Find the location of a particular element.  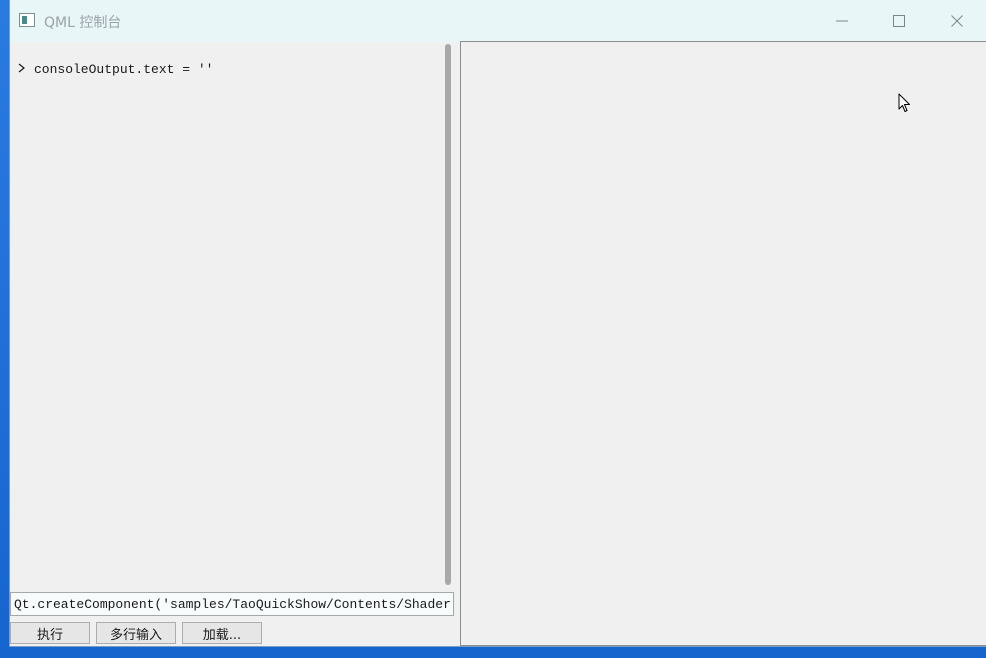

title-bar: QML 控制台 is located at coordinates (498, 21).